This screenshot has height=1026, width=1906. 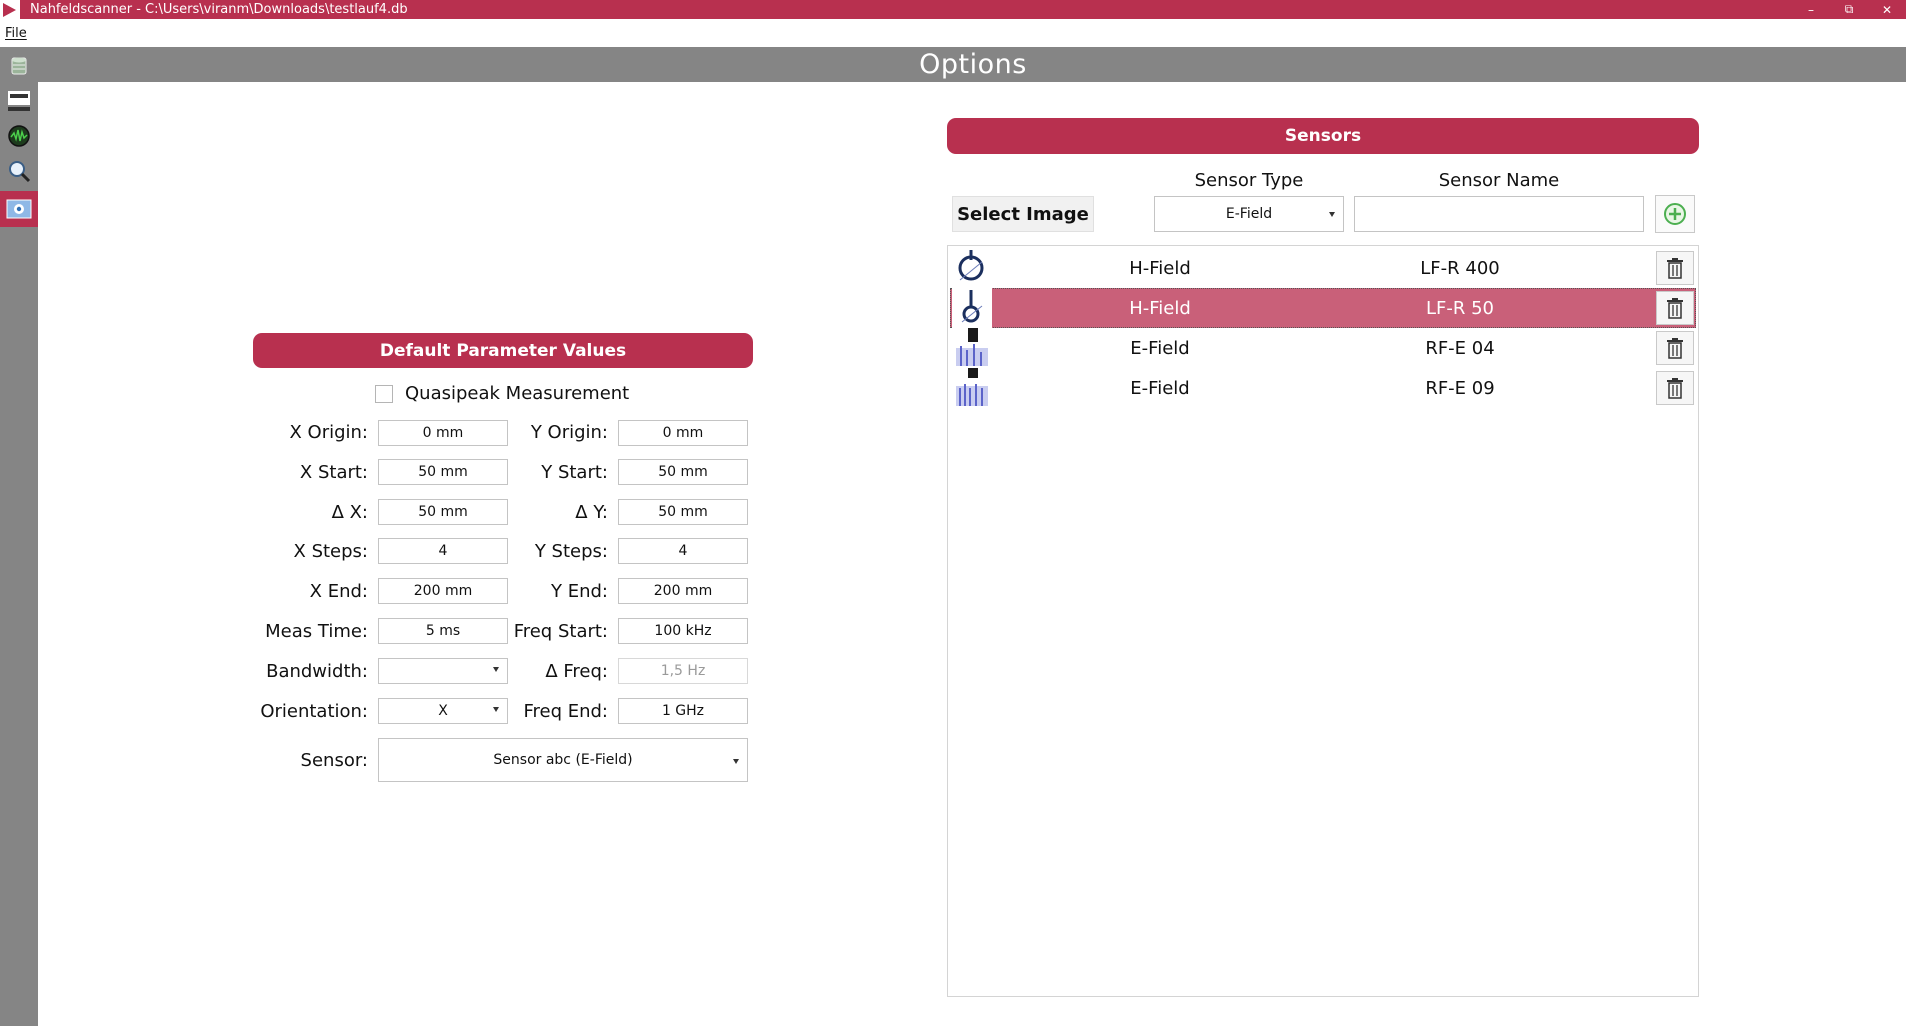 I want to click on sidebar-item-spectrum, so click(x=19, y=136).